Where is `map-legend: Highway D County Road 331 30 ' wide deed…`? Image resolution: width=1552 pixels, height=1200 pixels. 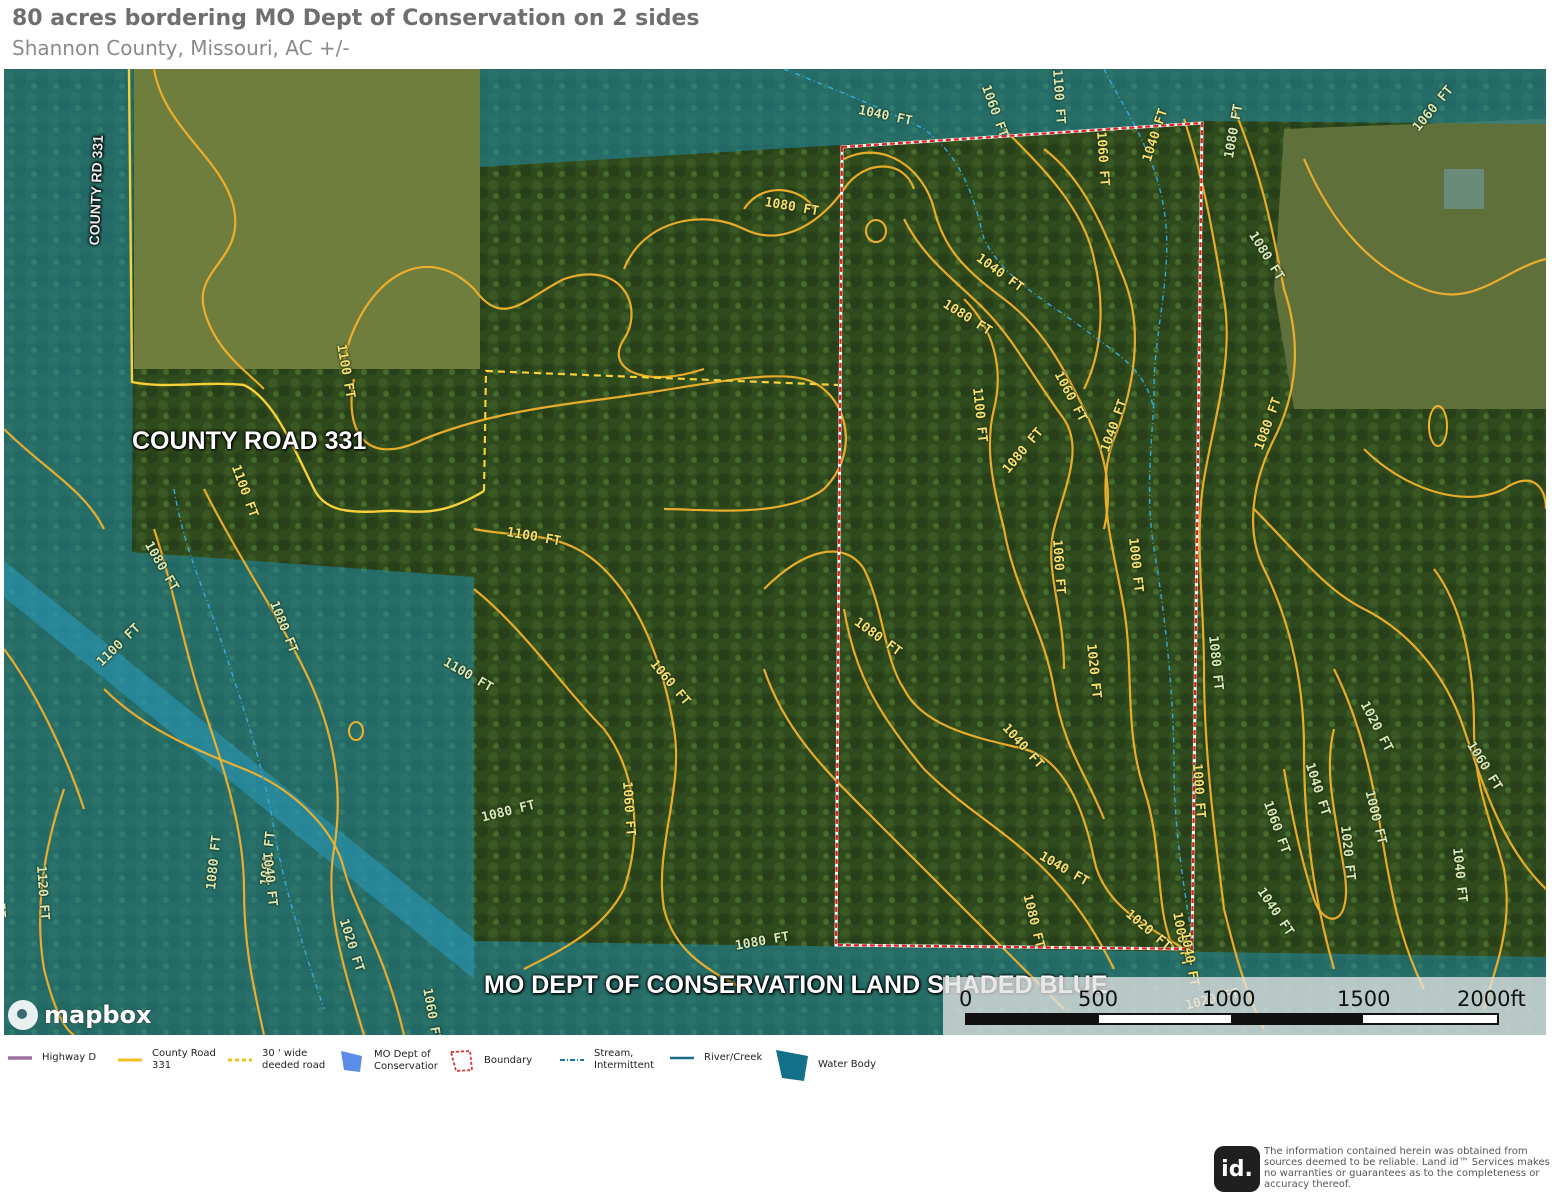 map-legend: Highway D County Road 331 30 ' wide deed… is located at coordinates (506, 1068).